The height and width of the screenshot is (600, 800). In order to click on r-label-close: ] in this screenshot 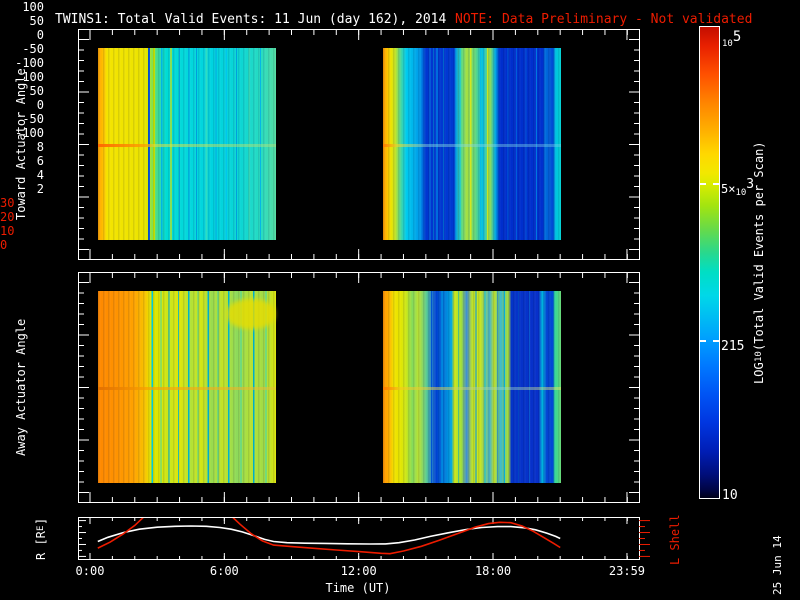, I will do `click(41, 522)`.